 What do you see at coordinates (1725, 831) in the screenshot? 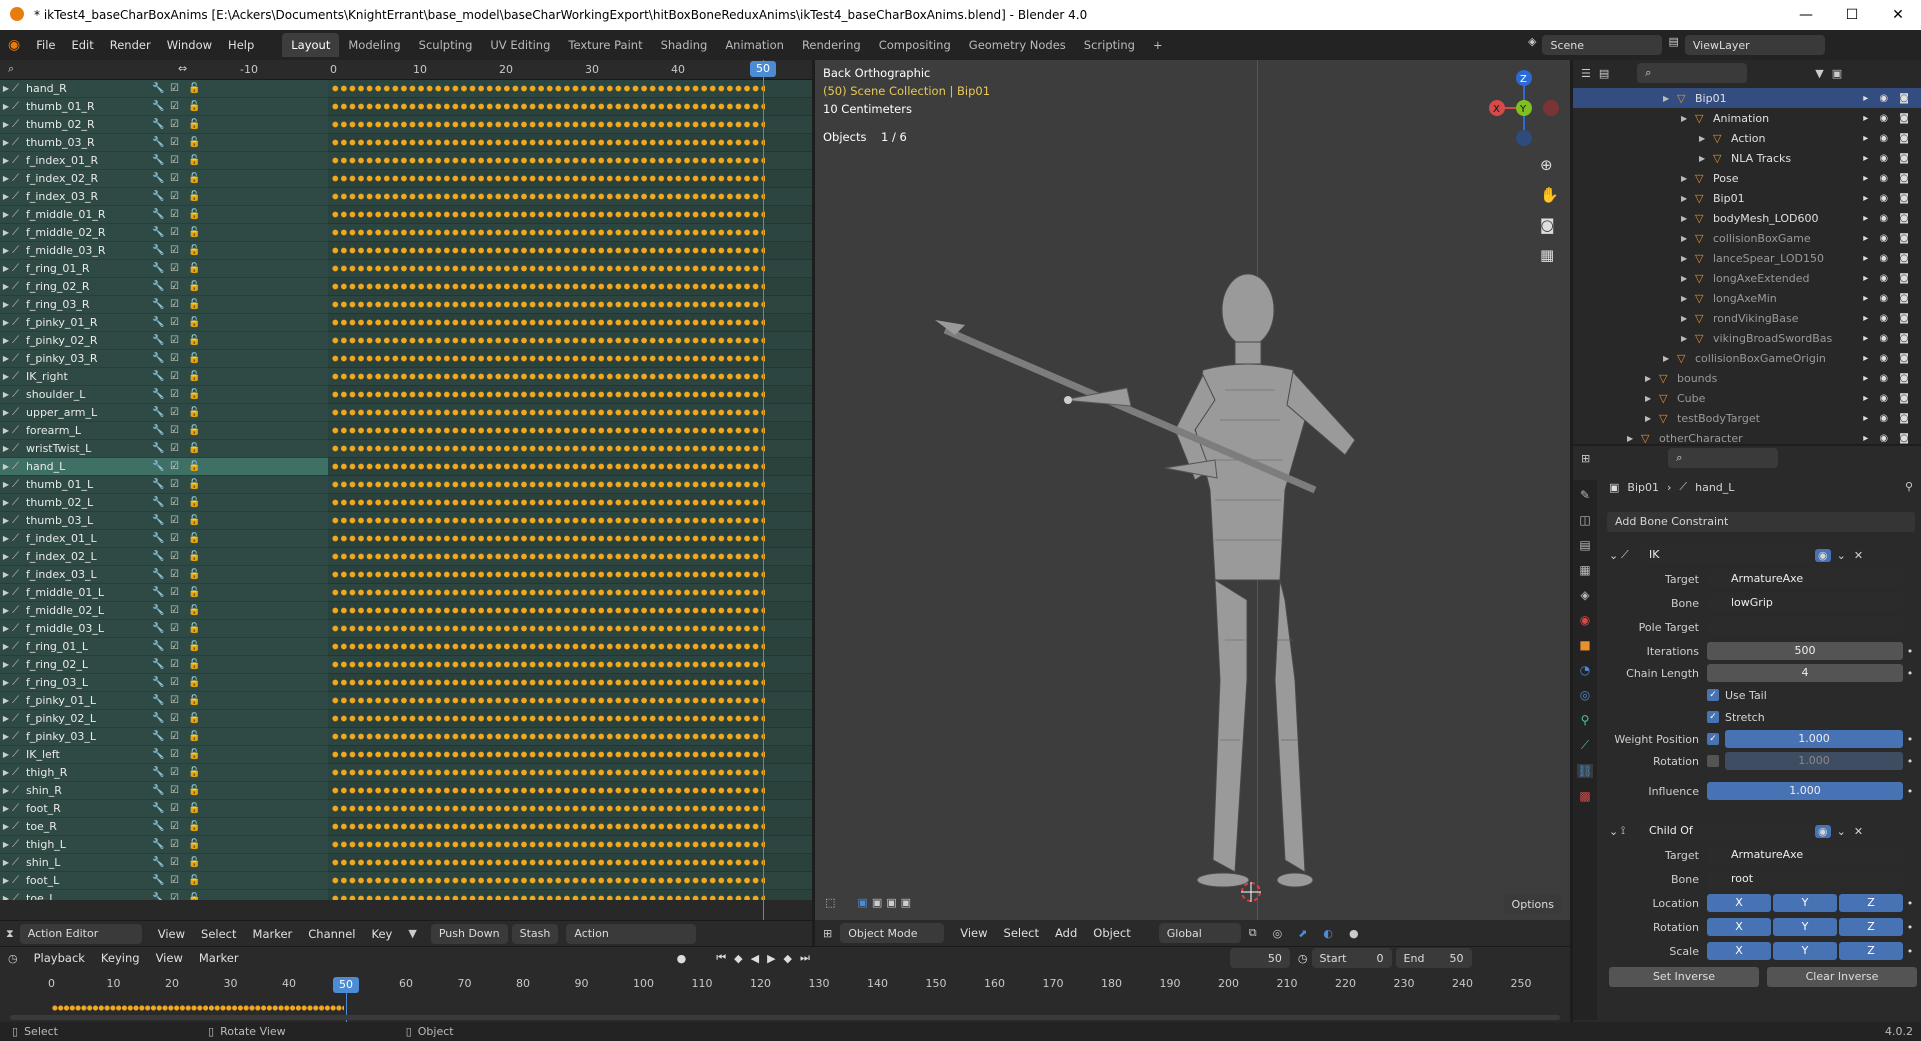
I see `childof-name-field: Child Of` at bounding box center [1725, 831].